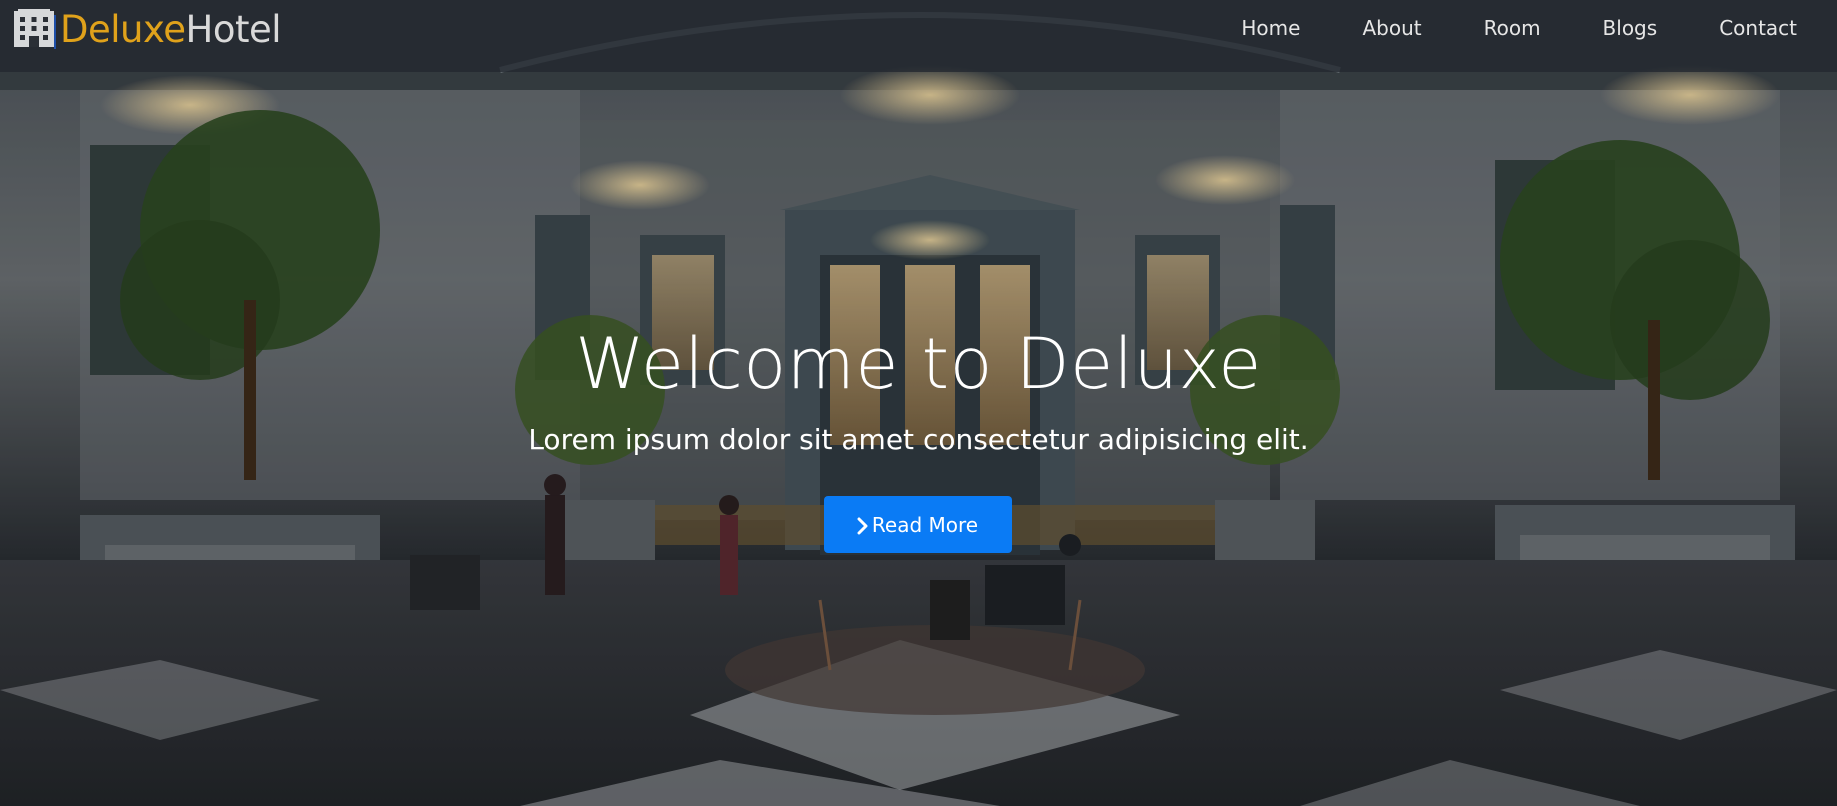  I want to click on nav-link-room: Room, so click(1512, 28).